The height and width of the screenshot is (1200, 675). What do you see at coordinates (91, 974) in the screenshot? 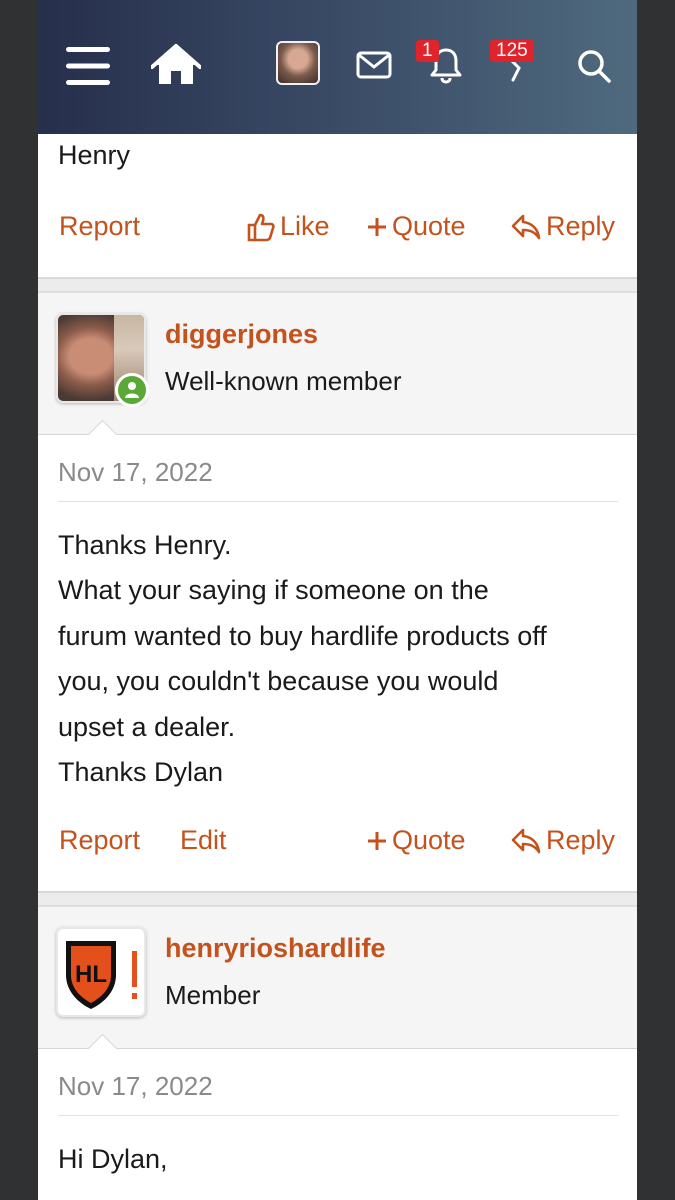
I see `logo-letters: HL` at bounding box center [91, 974].